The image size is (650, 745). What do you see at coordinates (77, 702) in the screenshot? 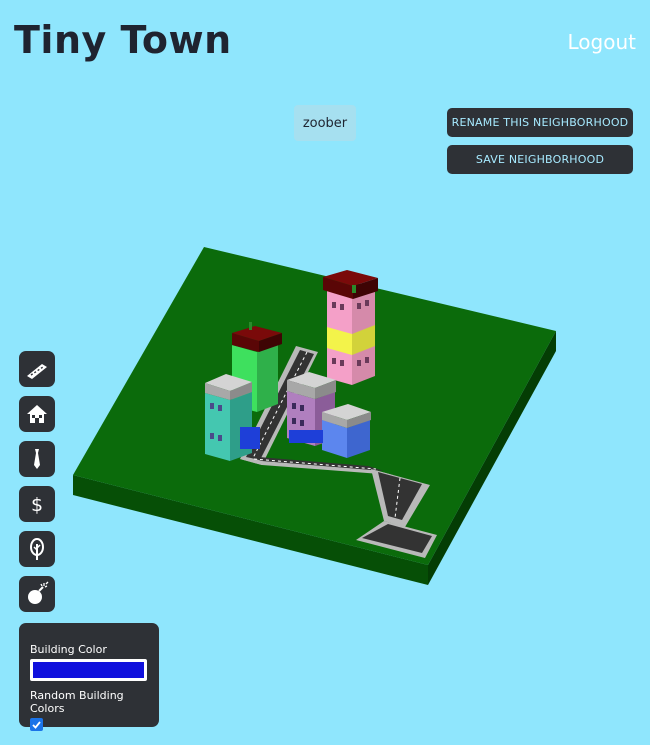
I see `random-colors-label: Random Building Colors` at bounding box center [77, 702].